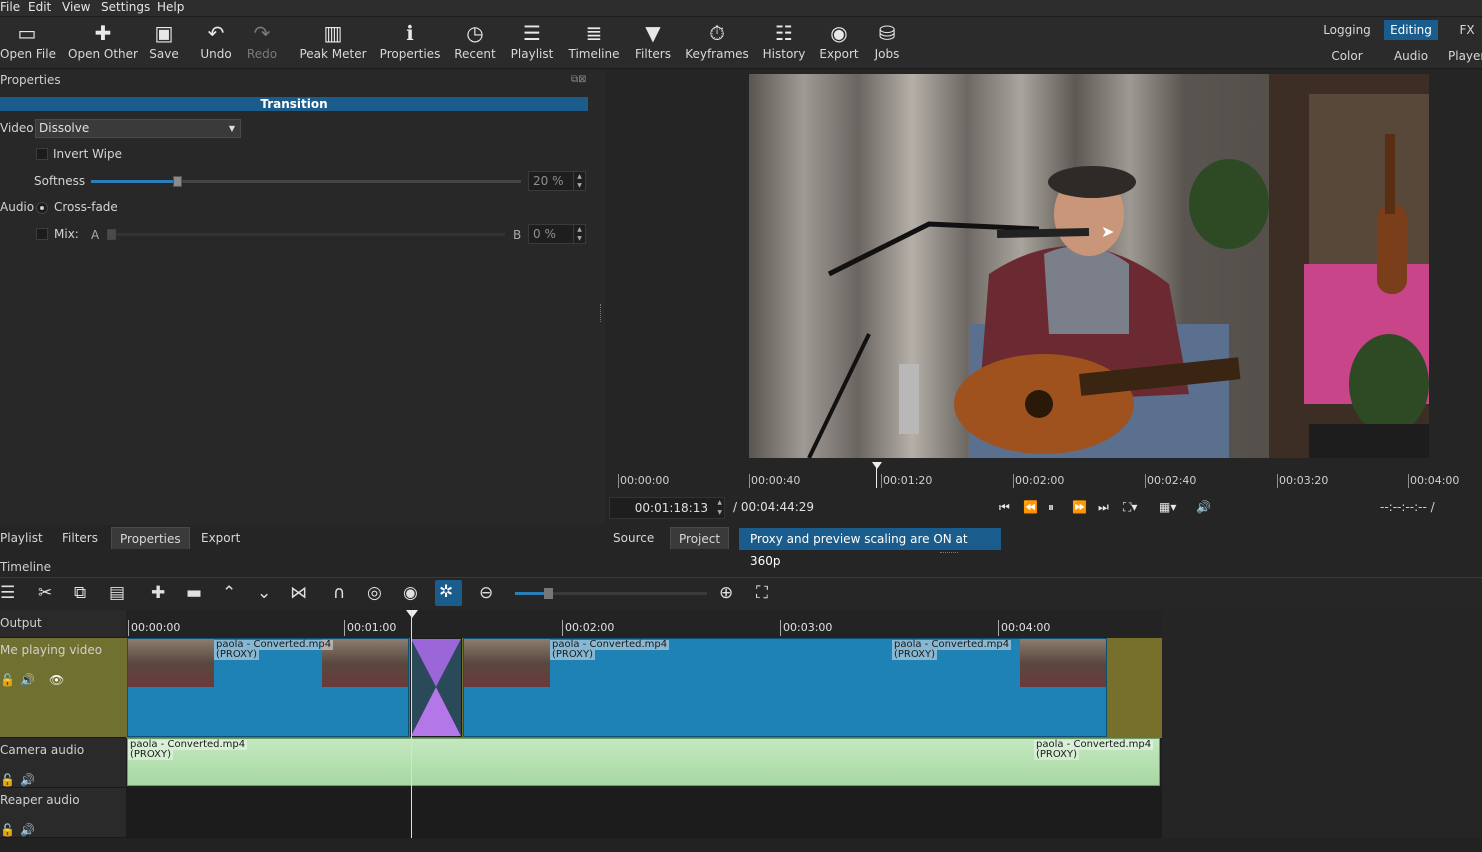 The width and height of the screenshot is (1482, 852). I want to click on proxy-notice-badge: Proxy and preview scaling are ON at 360p, so click(870, 548).